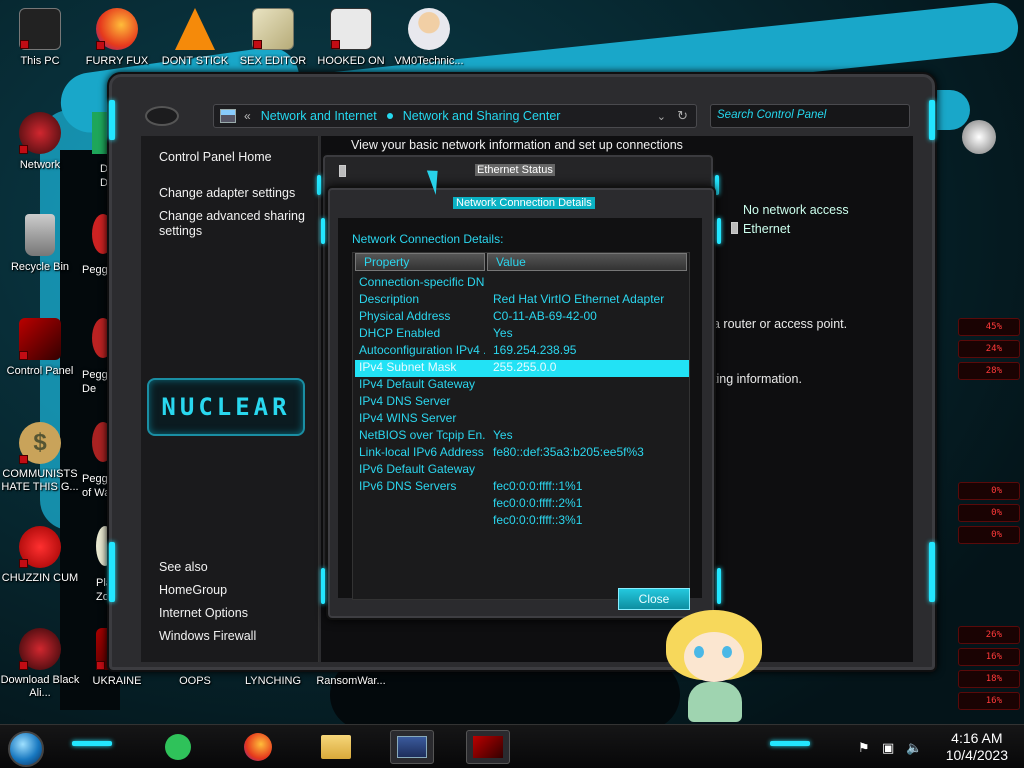 Image resolution: width=1024 pixels, height=768 pixels. I want to click on chevron-down-icon: ⌄, so click(661, 116).